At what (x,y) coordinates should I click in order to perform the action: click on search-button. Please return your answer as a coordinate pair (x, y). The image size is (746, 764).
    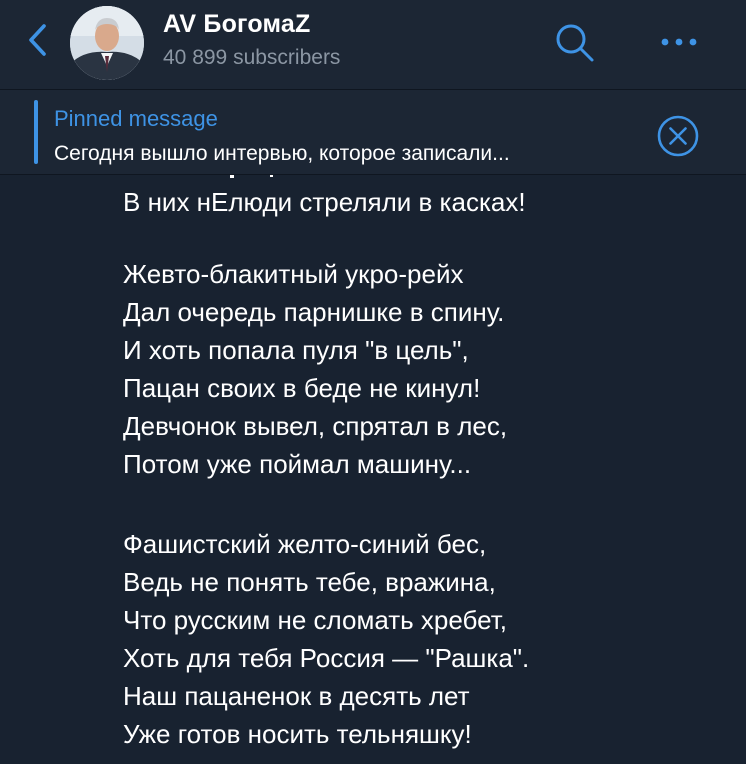
    Looking at the image, I should click on (574, 42).